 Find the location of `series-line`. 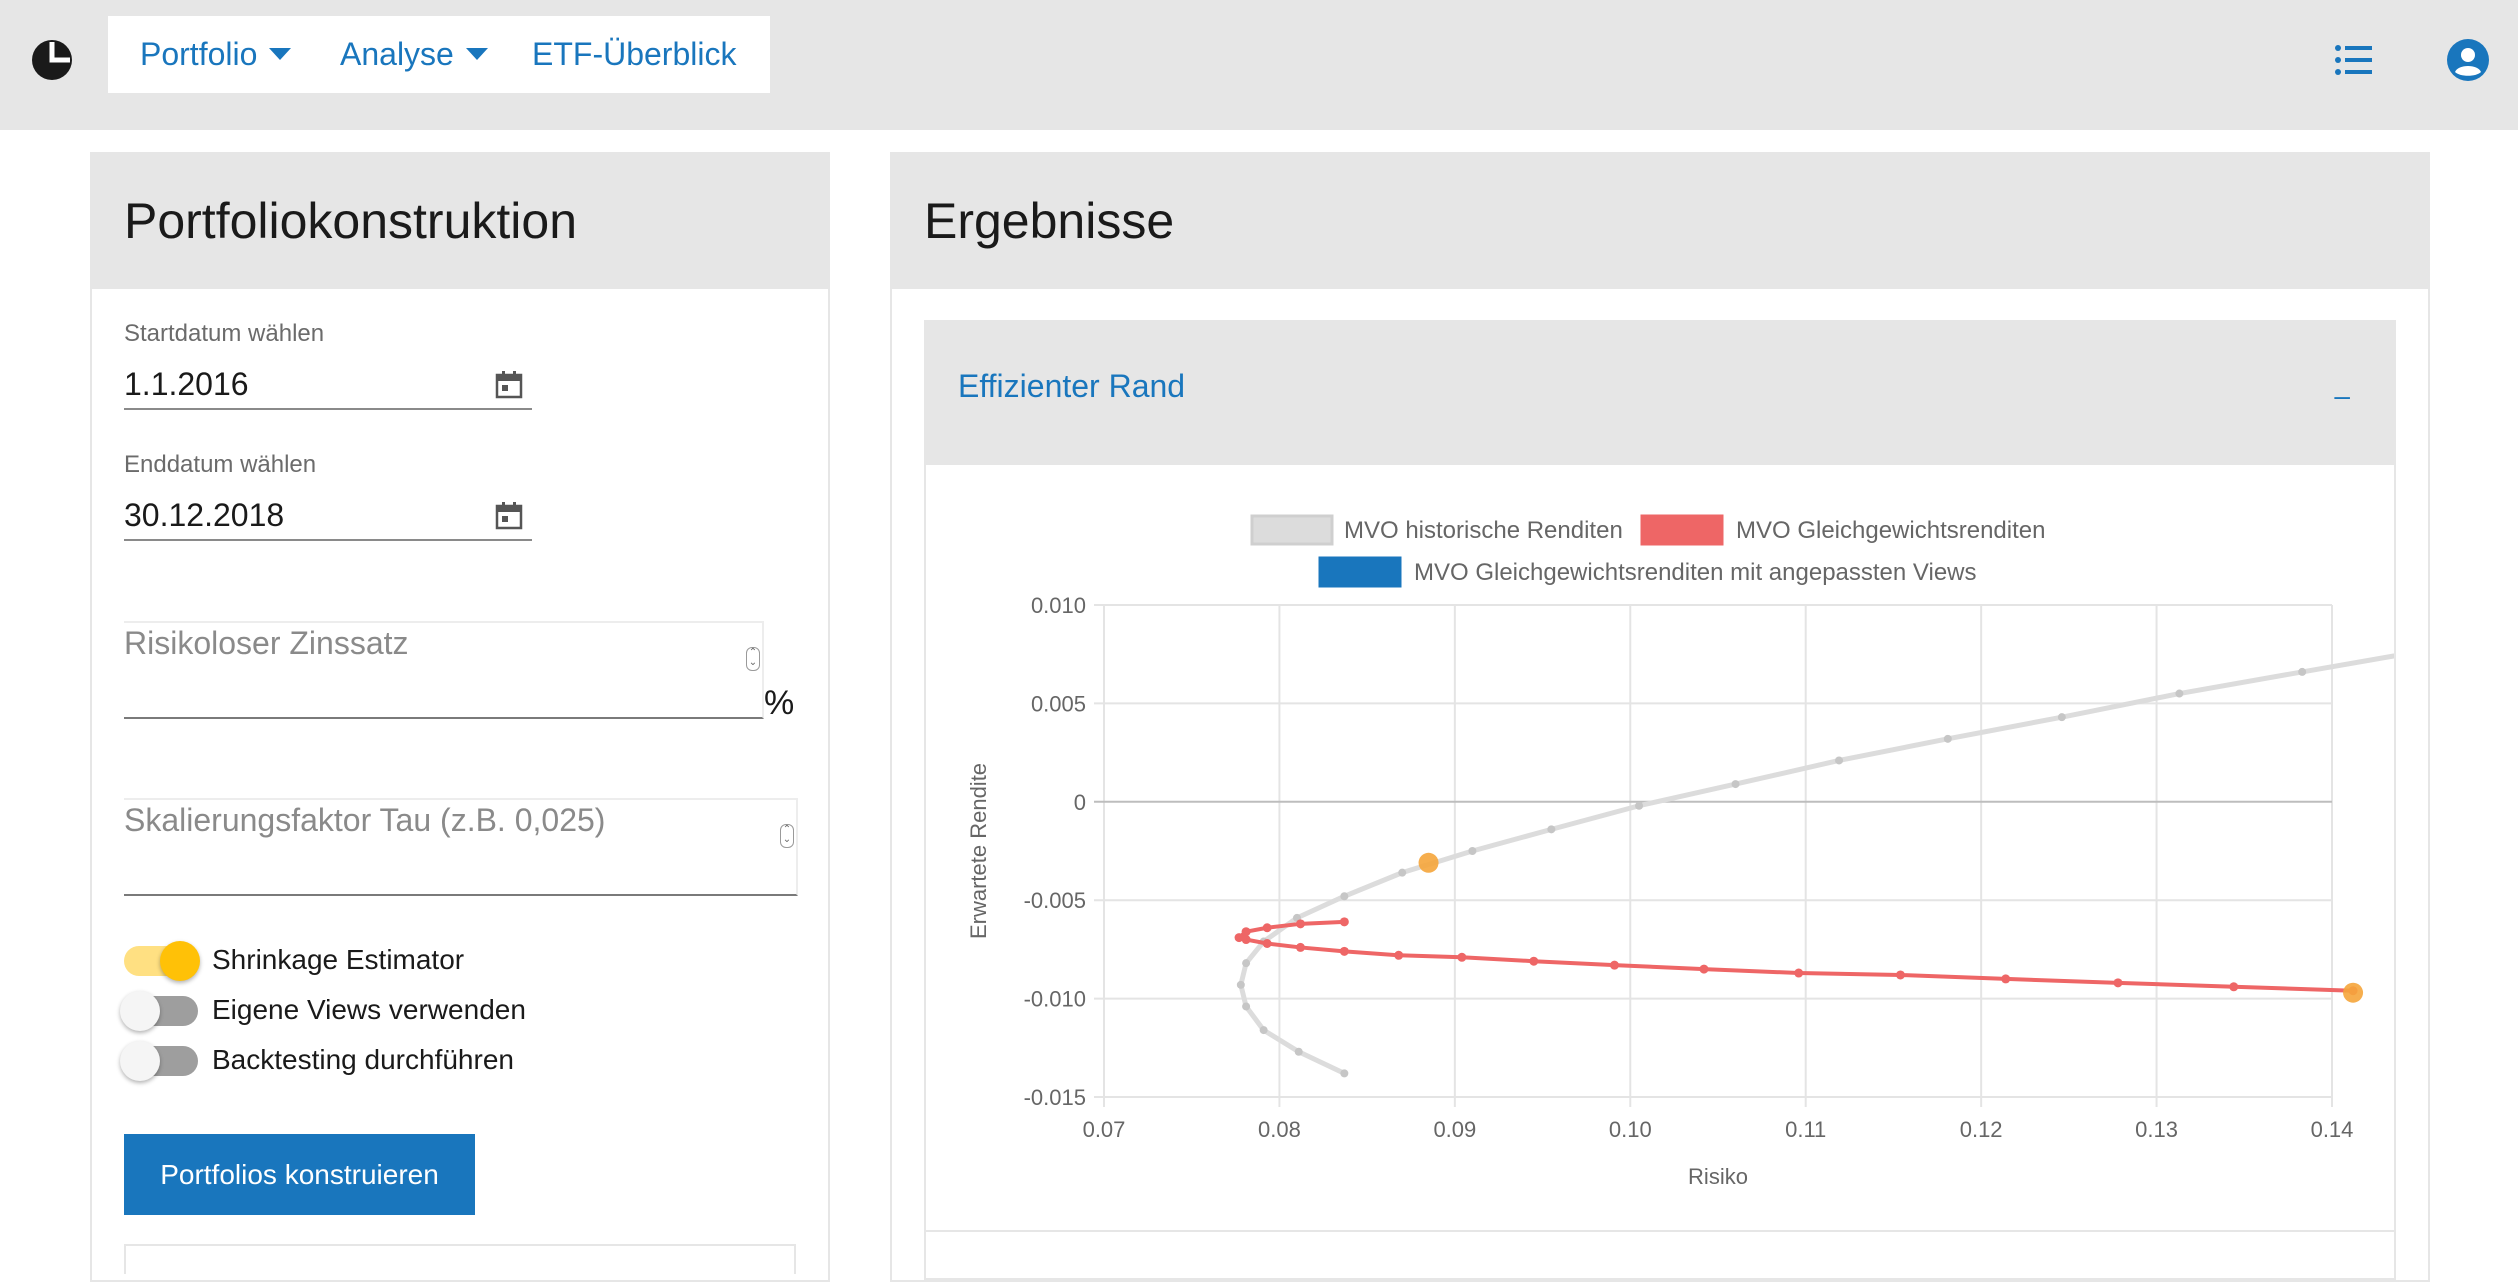

series-line is located at coordinates (1796, 956).